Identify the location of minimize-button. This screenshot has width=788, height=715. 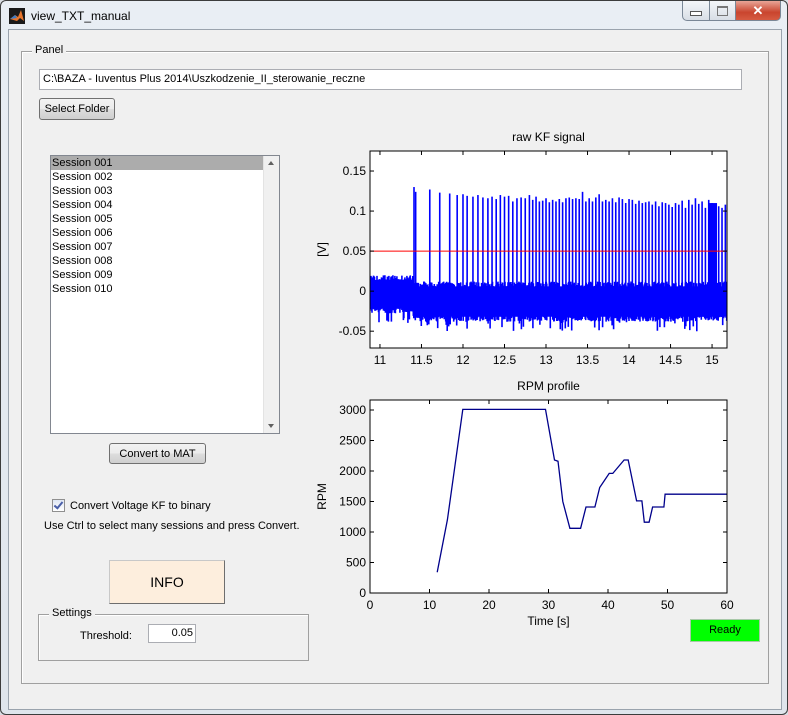
(696, 11).